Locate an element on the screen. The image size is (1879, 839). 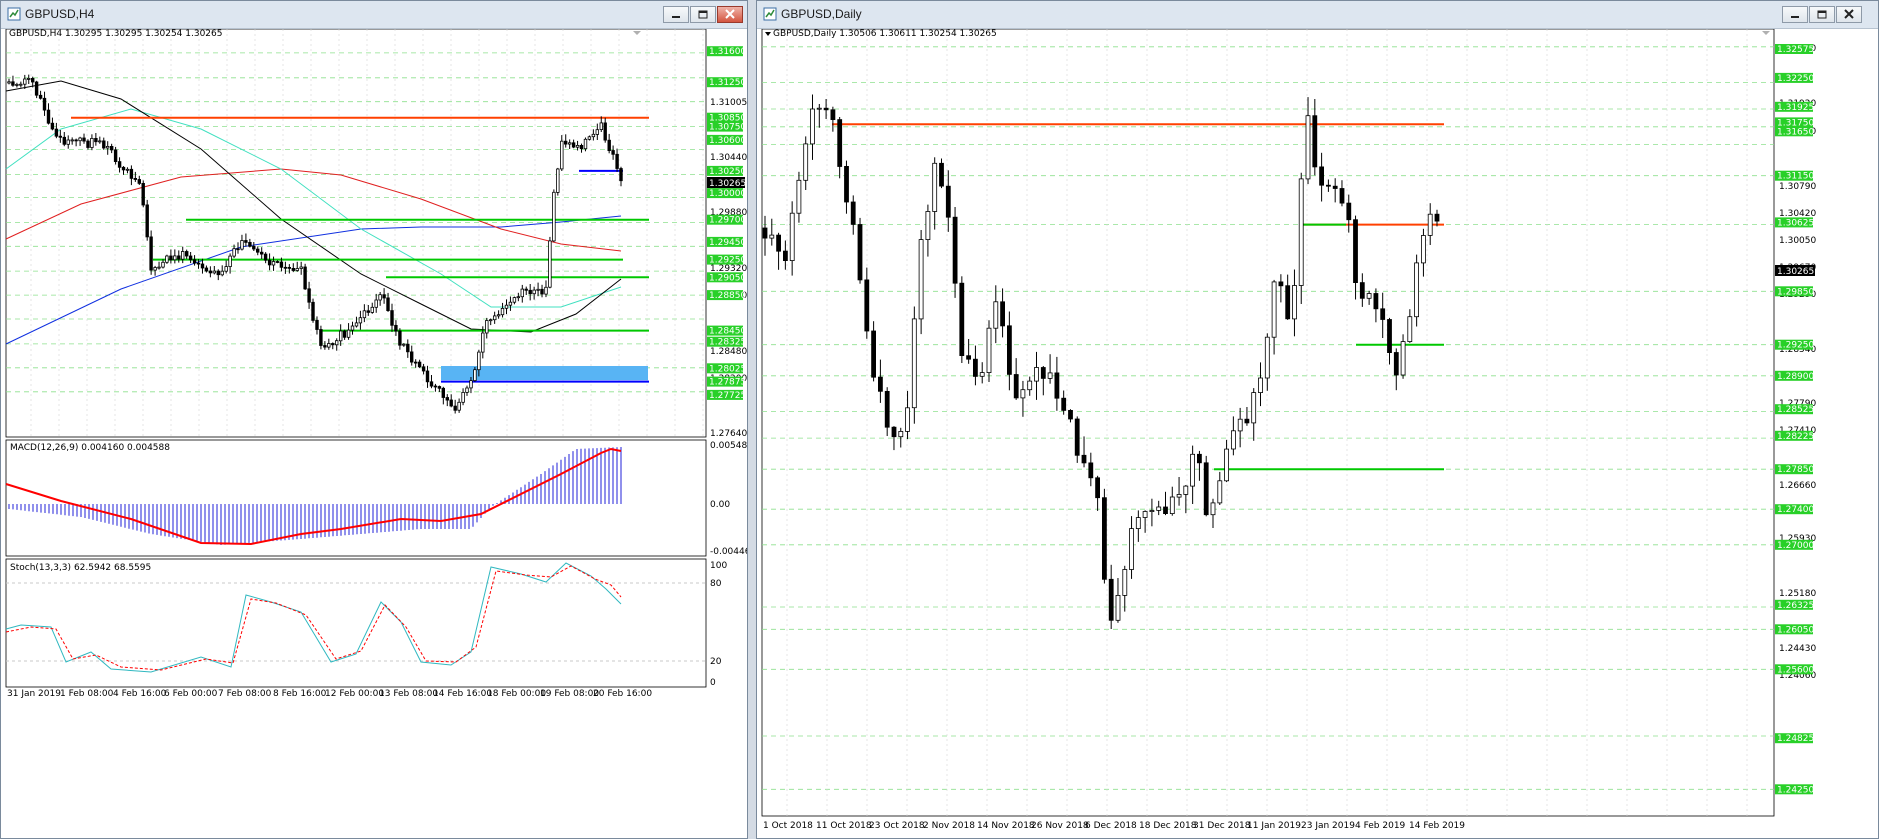
daily-current-price: 1.30265 is located at coordinates (1795, 272).